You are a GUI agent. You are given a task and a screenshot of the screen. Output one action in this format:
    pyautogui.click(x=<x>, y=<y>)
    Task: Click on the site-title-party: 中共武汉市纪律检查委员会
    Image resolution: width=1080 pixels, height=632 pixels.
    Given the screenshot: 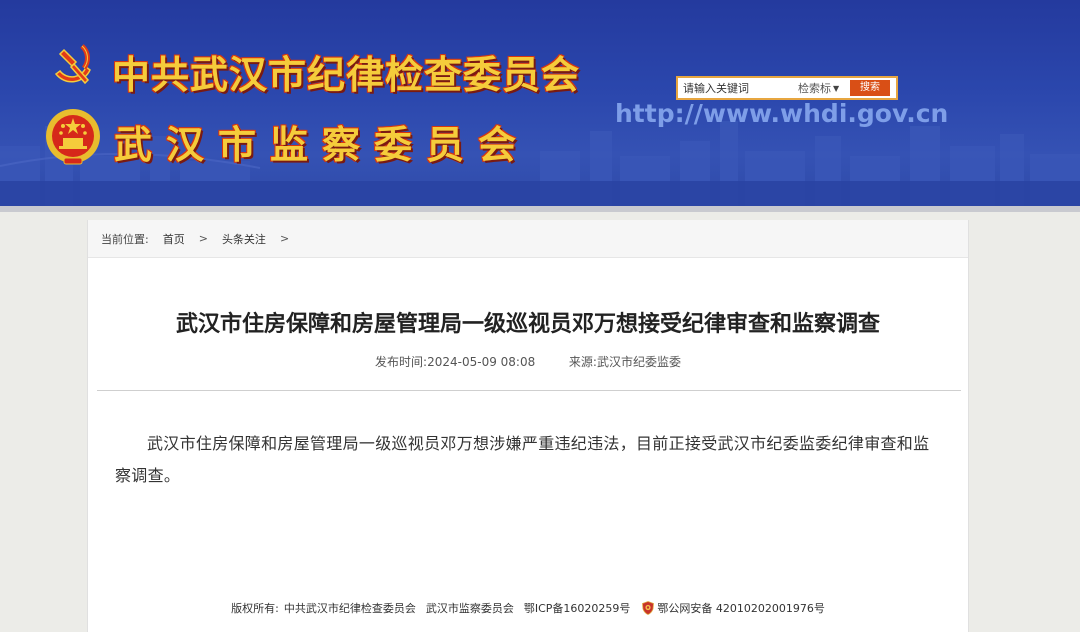 What is the action you would take?
    pyautogui.click(x=346, y=75)
    